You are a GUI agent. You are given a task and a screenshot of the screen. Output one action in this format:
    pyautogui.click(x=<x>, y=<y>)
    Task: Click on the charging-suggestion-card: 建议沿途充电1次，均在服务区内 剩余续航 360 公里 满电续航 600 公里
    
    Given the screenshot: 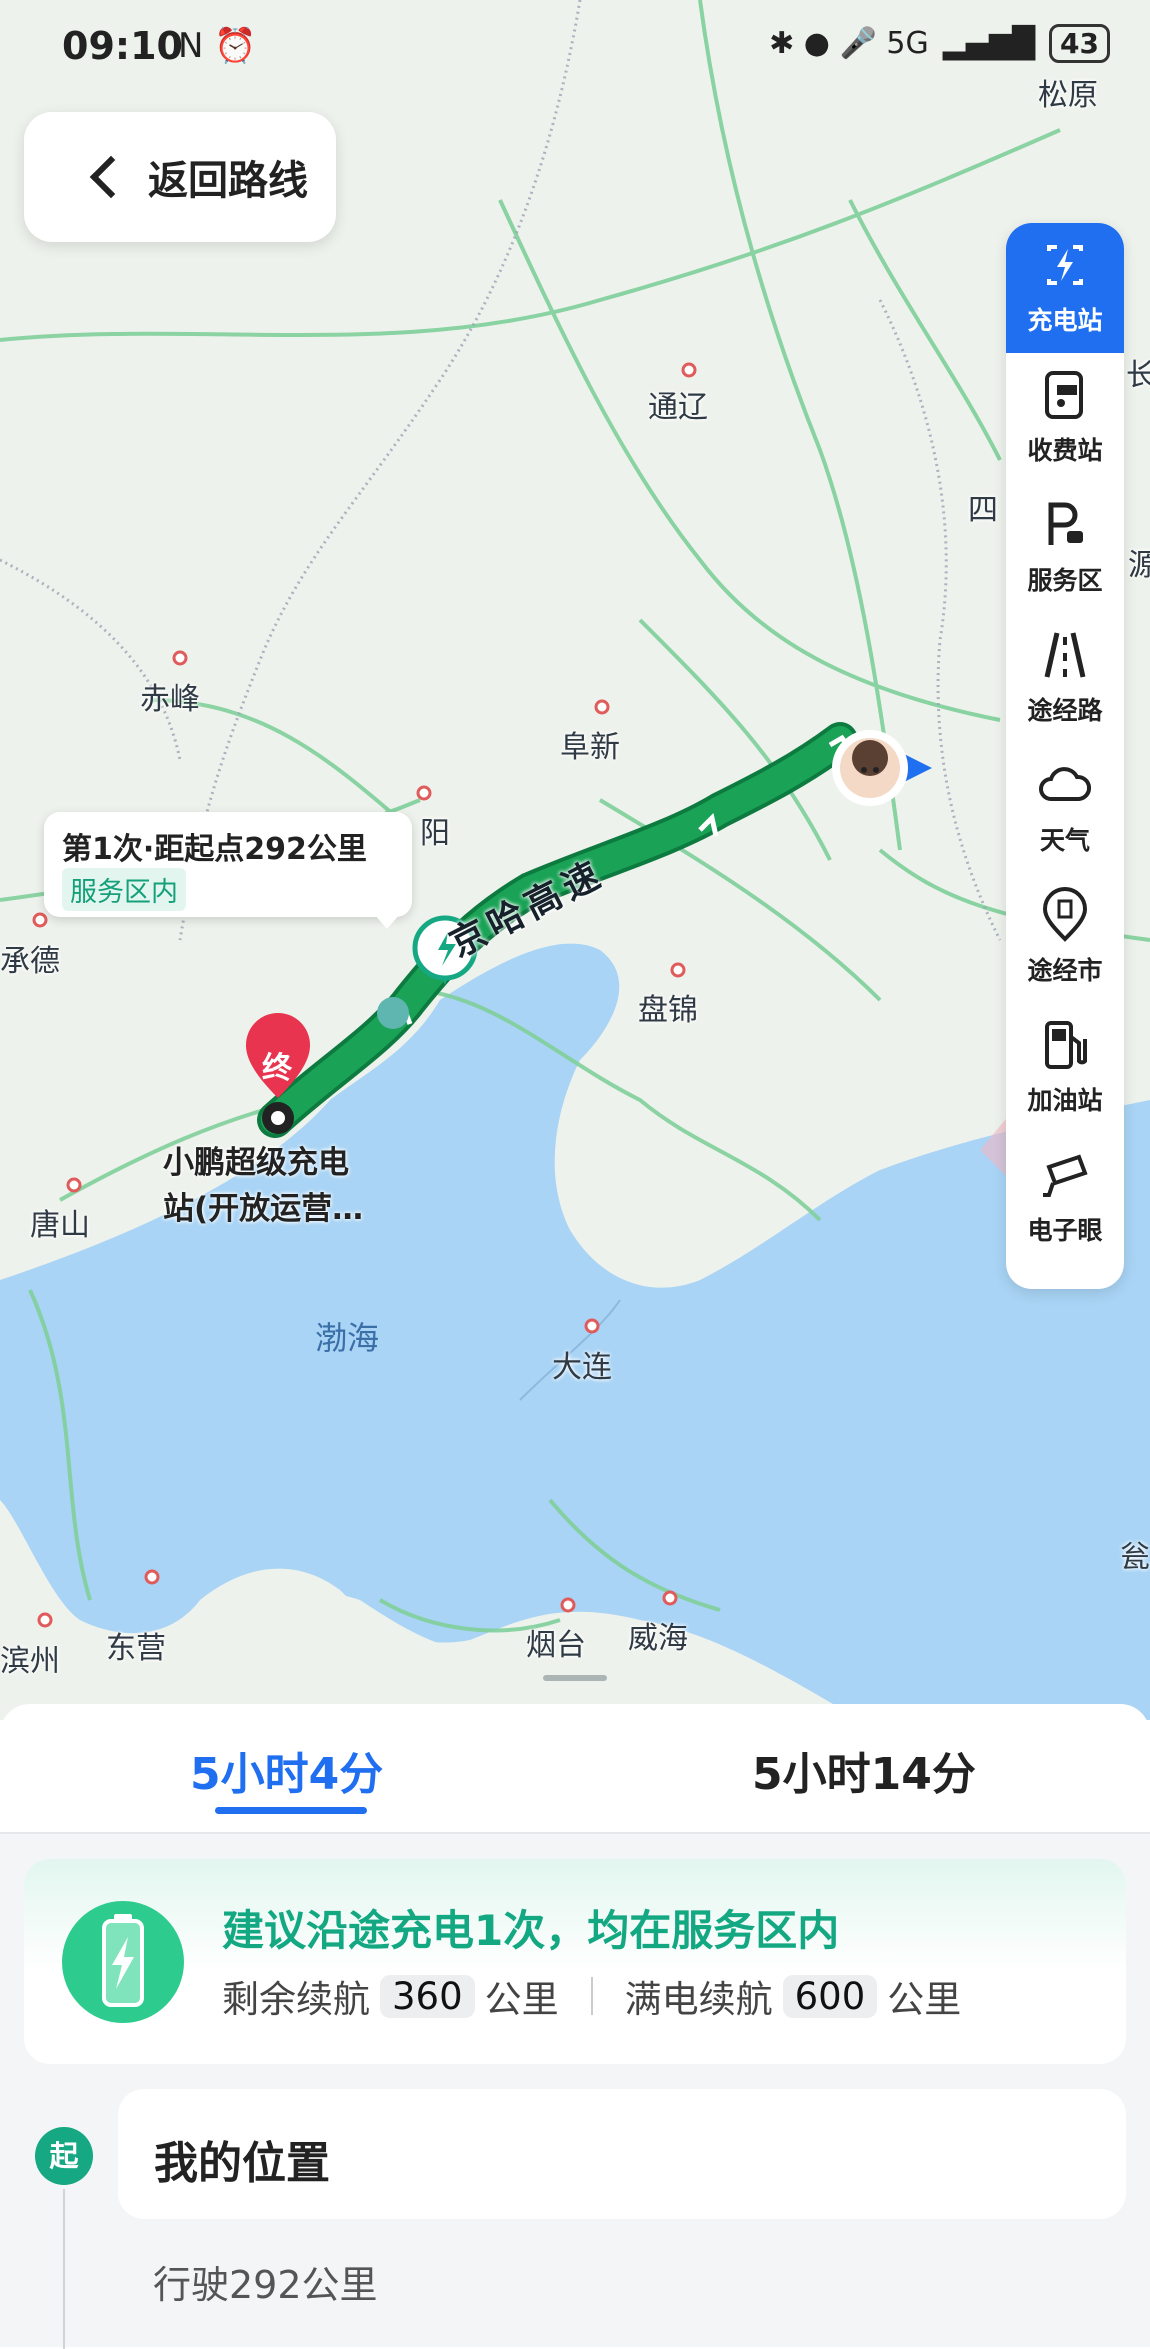 What is the action you would take?
    pyautogui.click(x=575, y=1961)
    